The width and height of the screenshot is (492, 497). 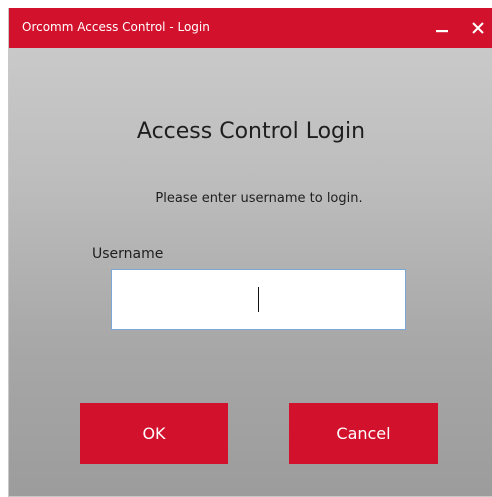 What do you see at coordinates (442, 28) in the screenshot?
I see `minimize-button` at bounding box center [442, 28].